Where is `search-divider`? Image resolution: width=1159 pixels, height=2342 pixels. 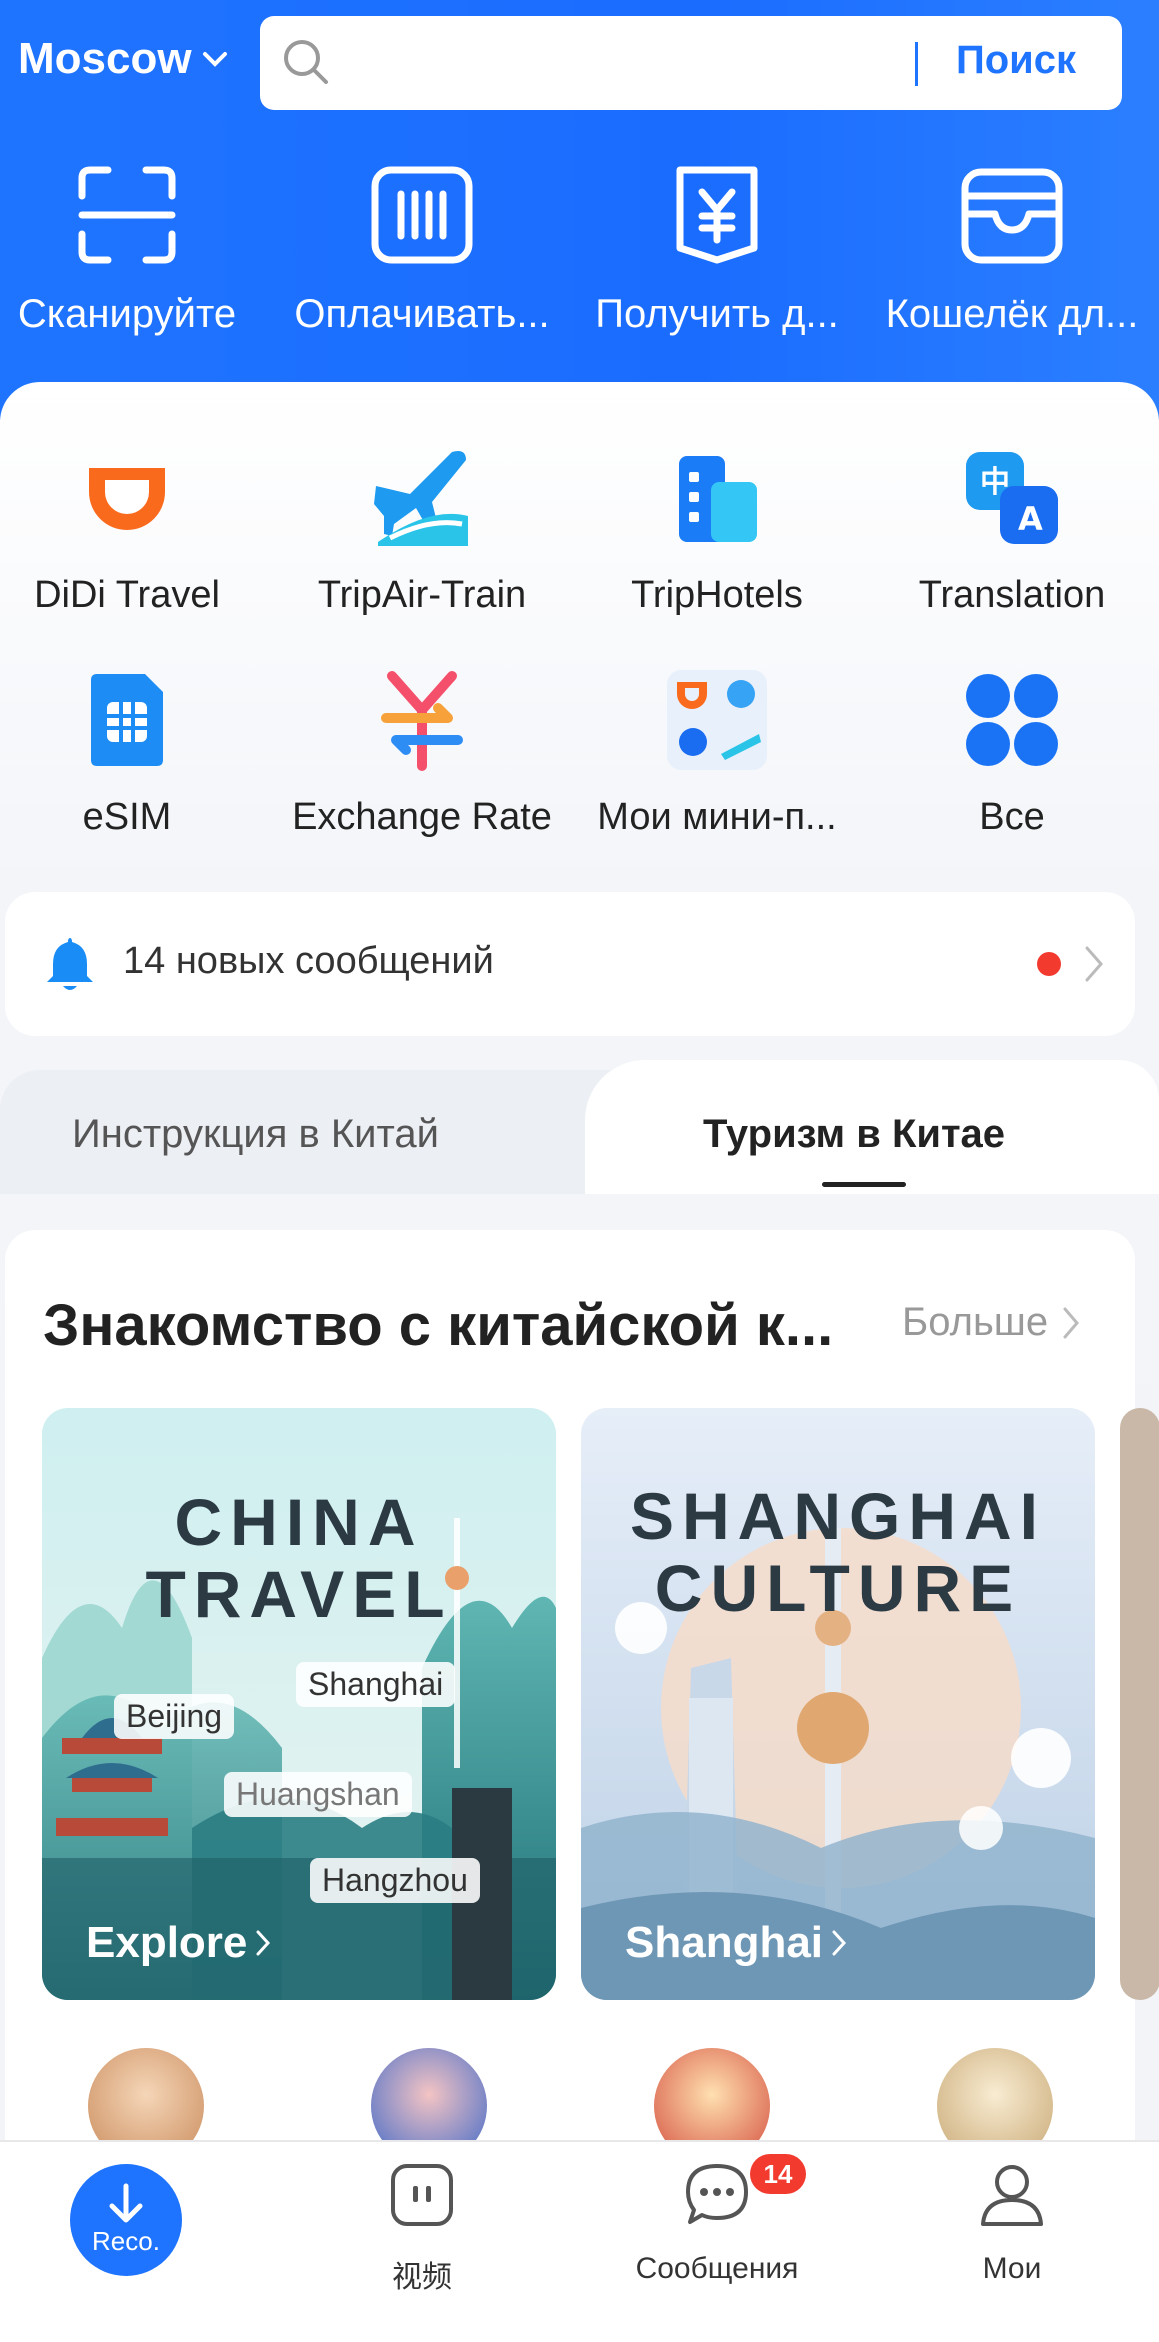 search-divider is located at coordinates (916, 64).